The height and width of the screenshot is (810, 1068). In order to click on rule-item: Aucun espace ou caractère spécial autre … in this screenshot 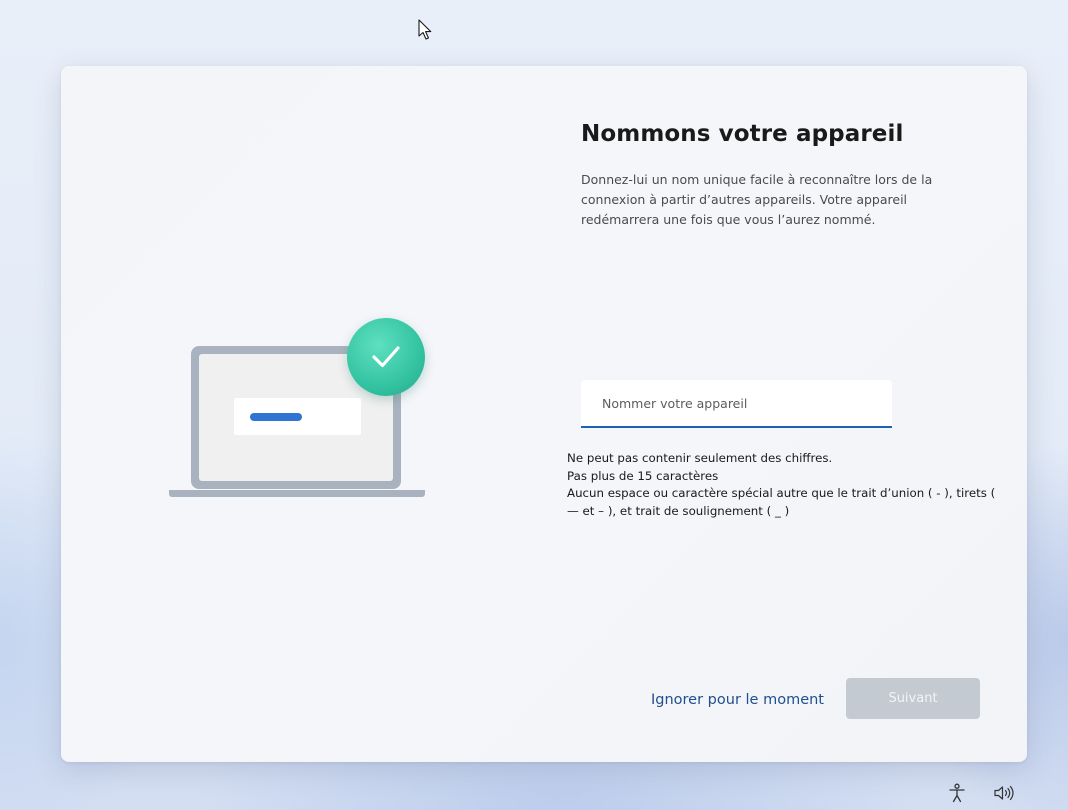, I will do `click(781, 502)`.